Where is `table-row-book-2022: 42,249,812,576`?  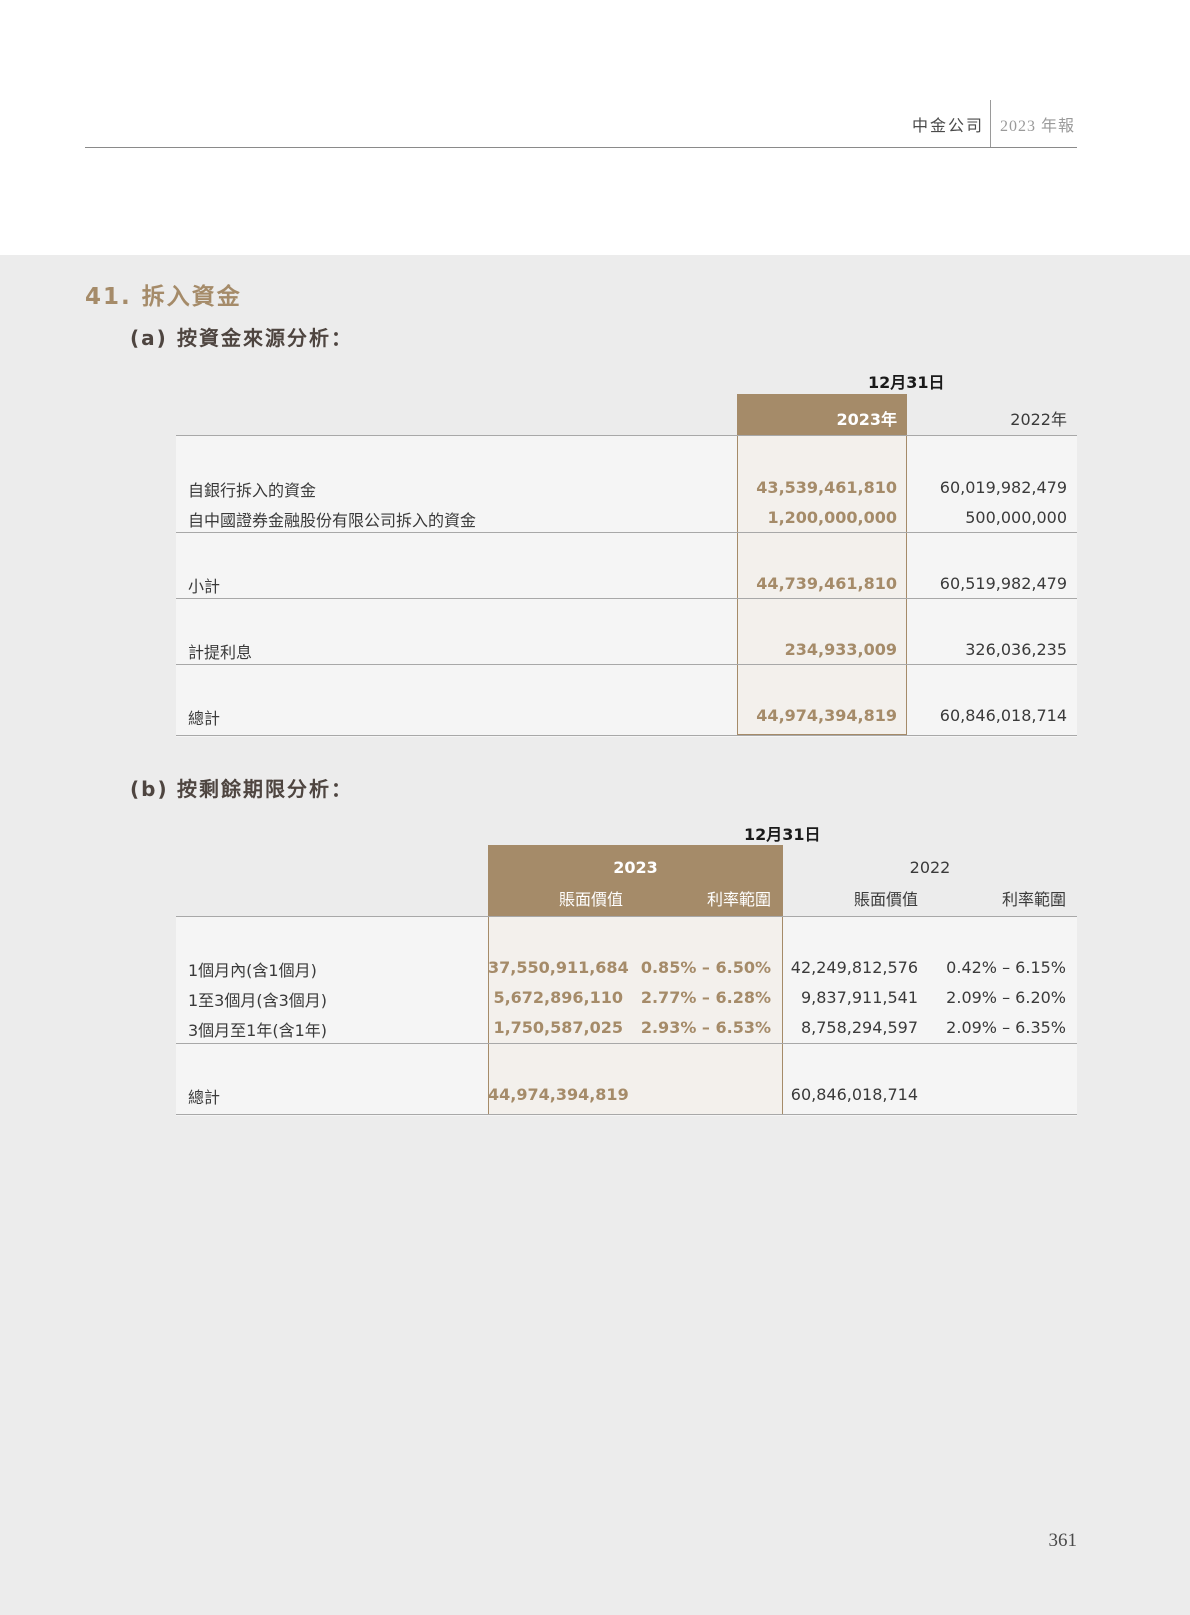
table-row-book-2022: 42,249,812,576 is located at coordinates (854, 967).